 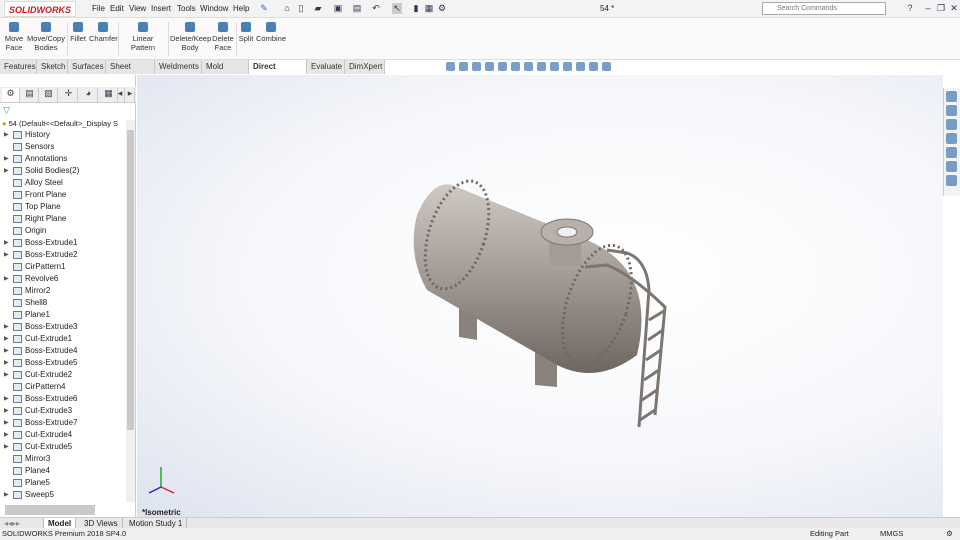 What do you see at coordinates (357, 8) in the screenshot?
I see `print-icon: ▤` at bounding box center [357, 8].